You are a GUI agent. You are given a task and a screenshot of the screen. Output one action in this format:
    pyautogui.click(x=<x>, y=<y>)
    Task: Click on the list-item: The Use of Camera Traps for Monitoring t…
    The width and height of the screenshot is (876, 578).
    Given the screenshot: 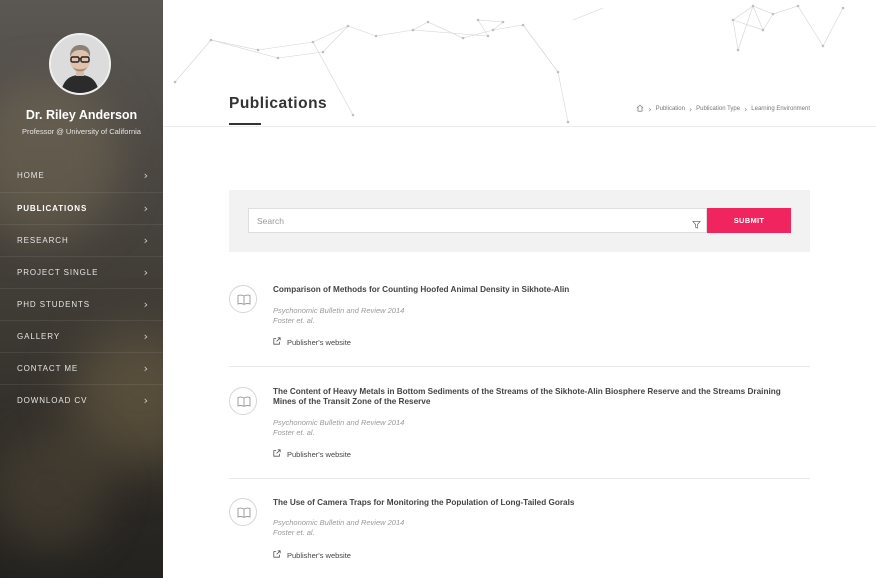 What is the action you would take?
    pyautogui.click(x=519, y=533)
    